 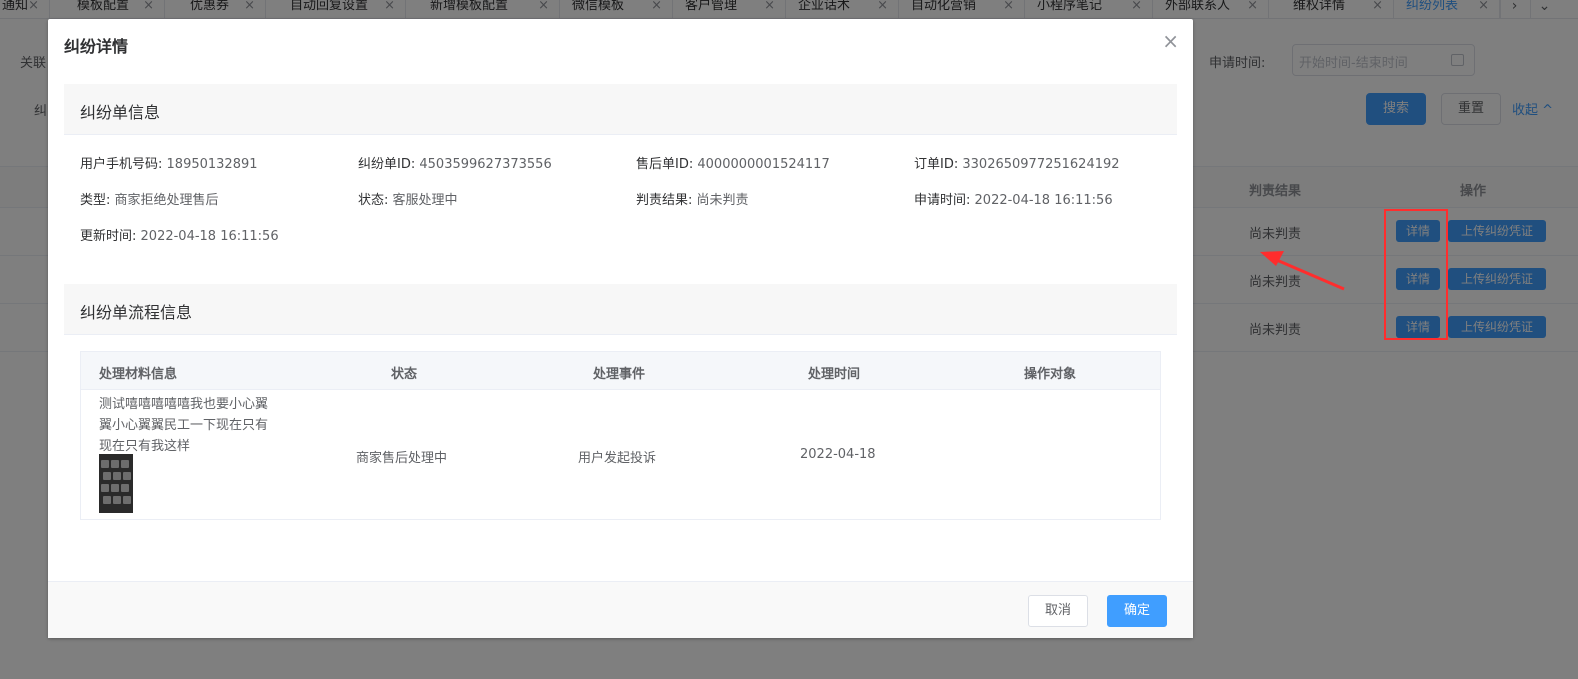 I want to click on dispute-info-section-header: 纠纷单信息, so click(x=620, y=109).